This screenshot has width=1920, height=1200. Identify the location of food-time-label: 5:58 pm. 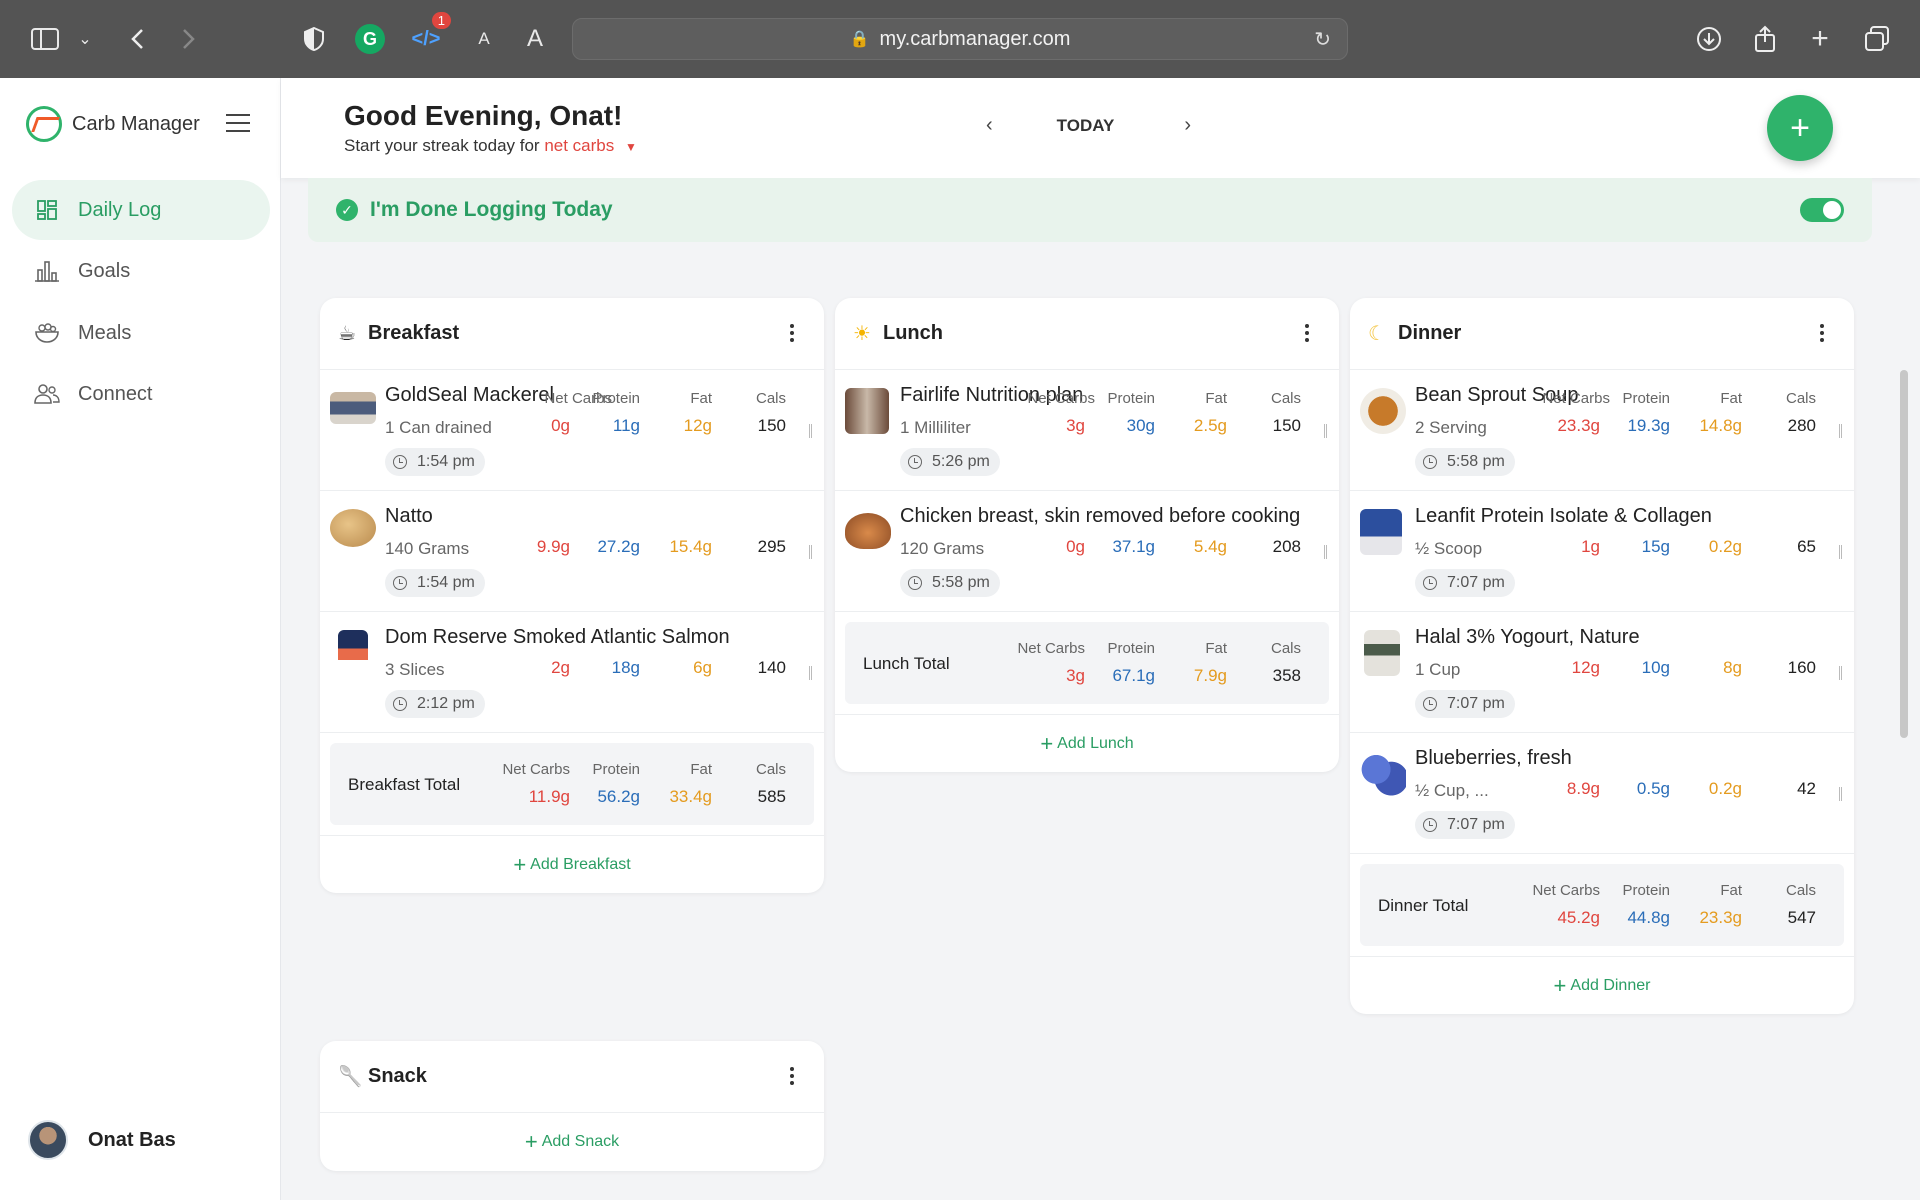
(961, 582).